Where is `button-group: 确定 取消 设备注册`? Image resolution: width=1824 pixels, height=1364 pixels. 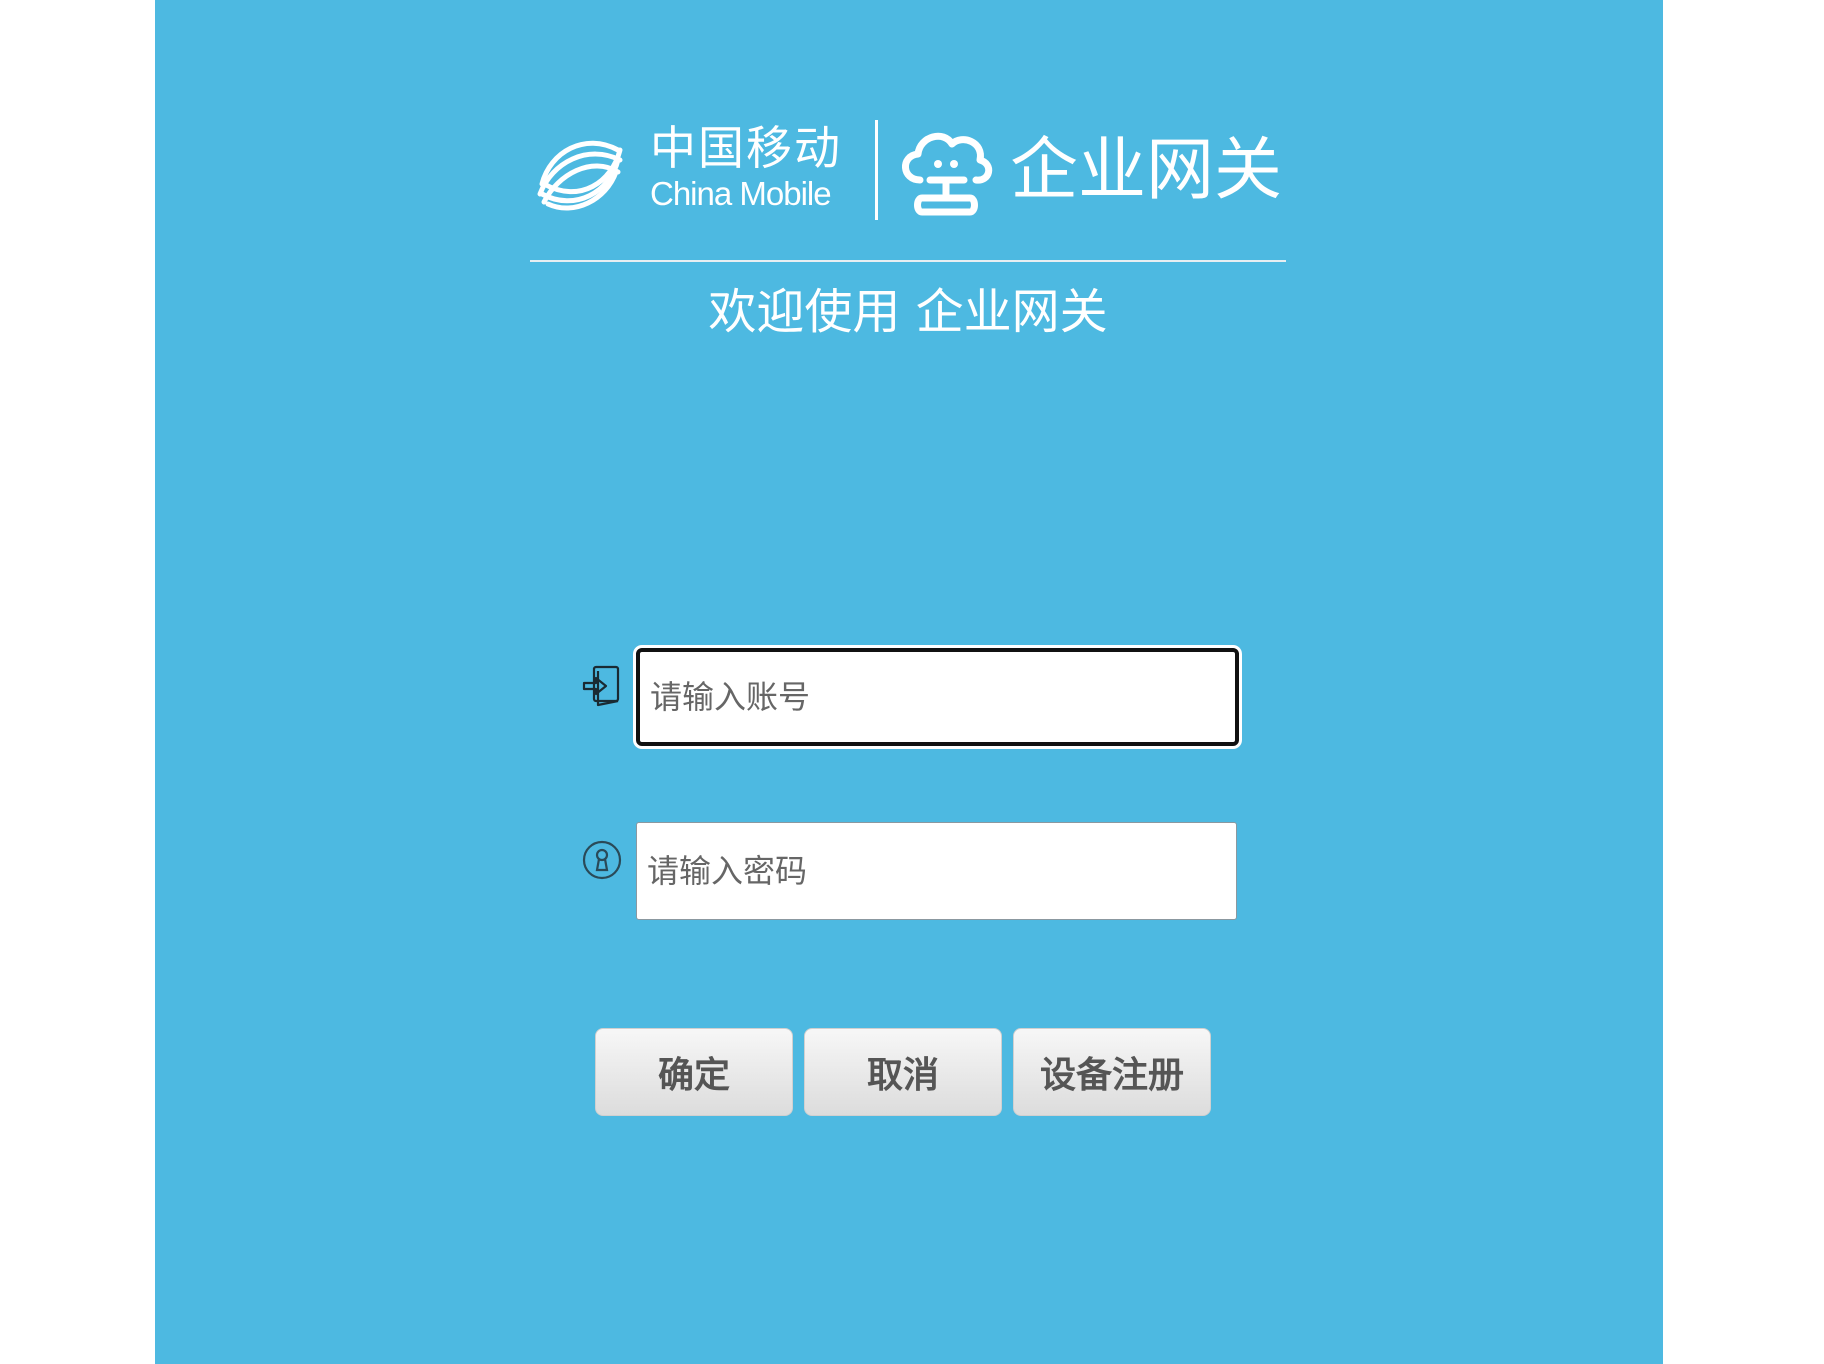 button-group: 确定 取消 设备注册 is located at coordinates (910, 1074).